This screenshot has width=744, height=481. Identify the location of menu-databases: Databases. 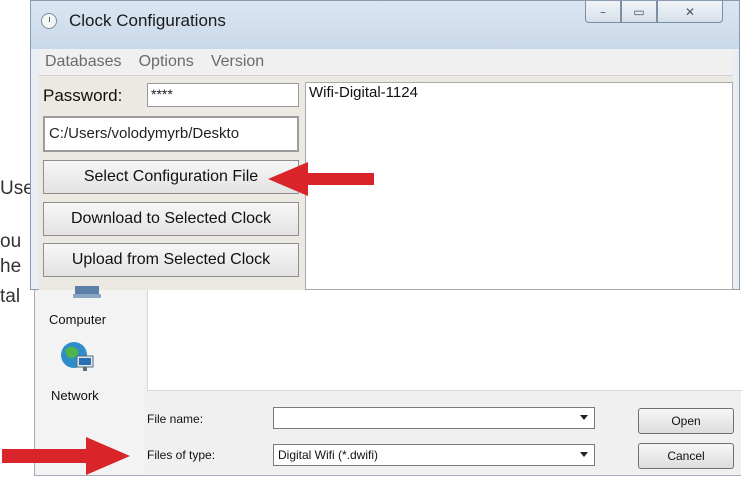
(83, 60).